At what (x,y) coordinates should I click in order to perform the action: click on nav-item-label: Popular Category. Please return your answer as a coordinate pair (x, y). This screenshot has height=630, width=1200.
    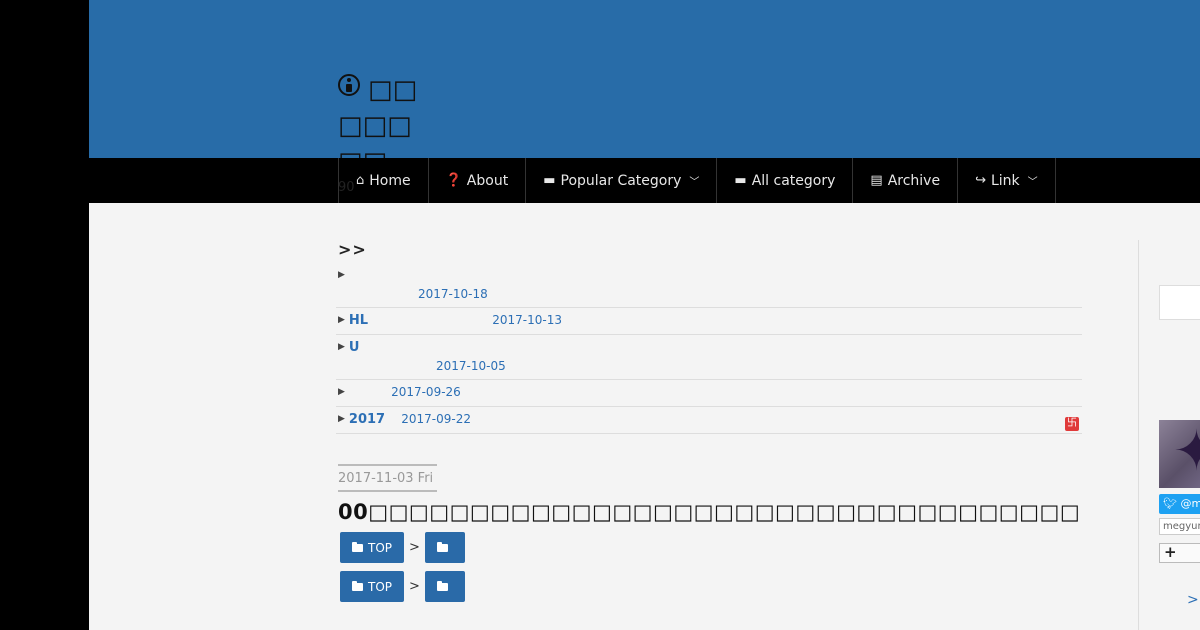
    Looking at the image, I should click on (621, 180).